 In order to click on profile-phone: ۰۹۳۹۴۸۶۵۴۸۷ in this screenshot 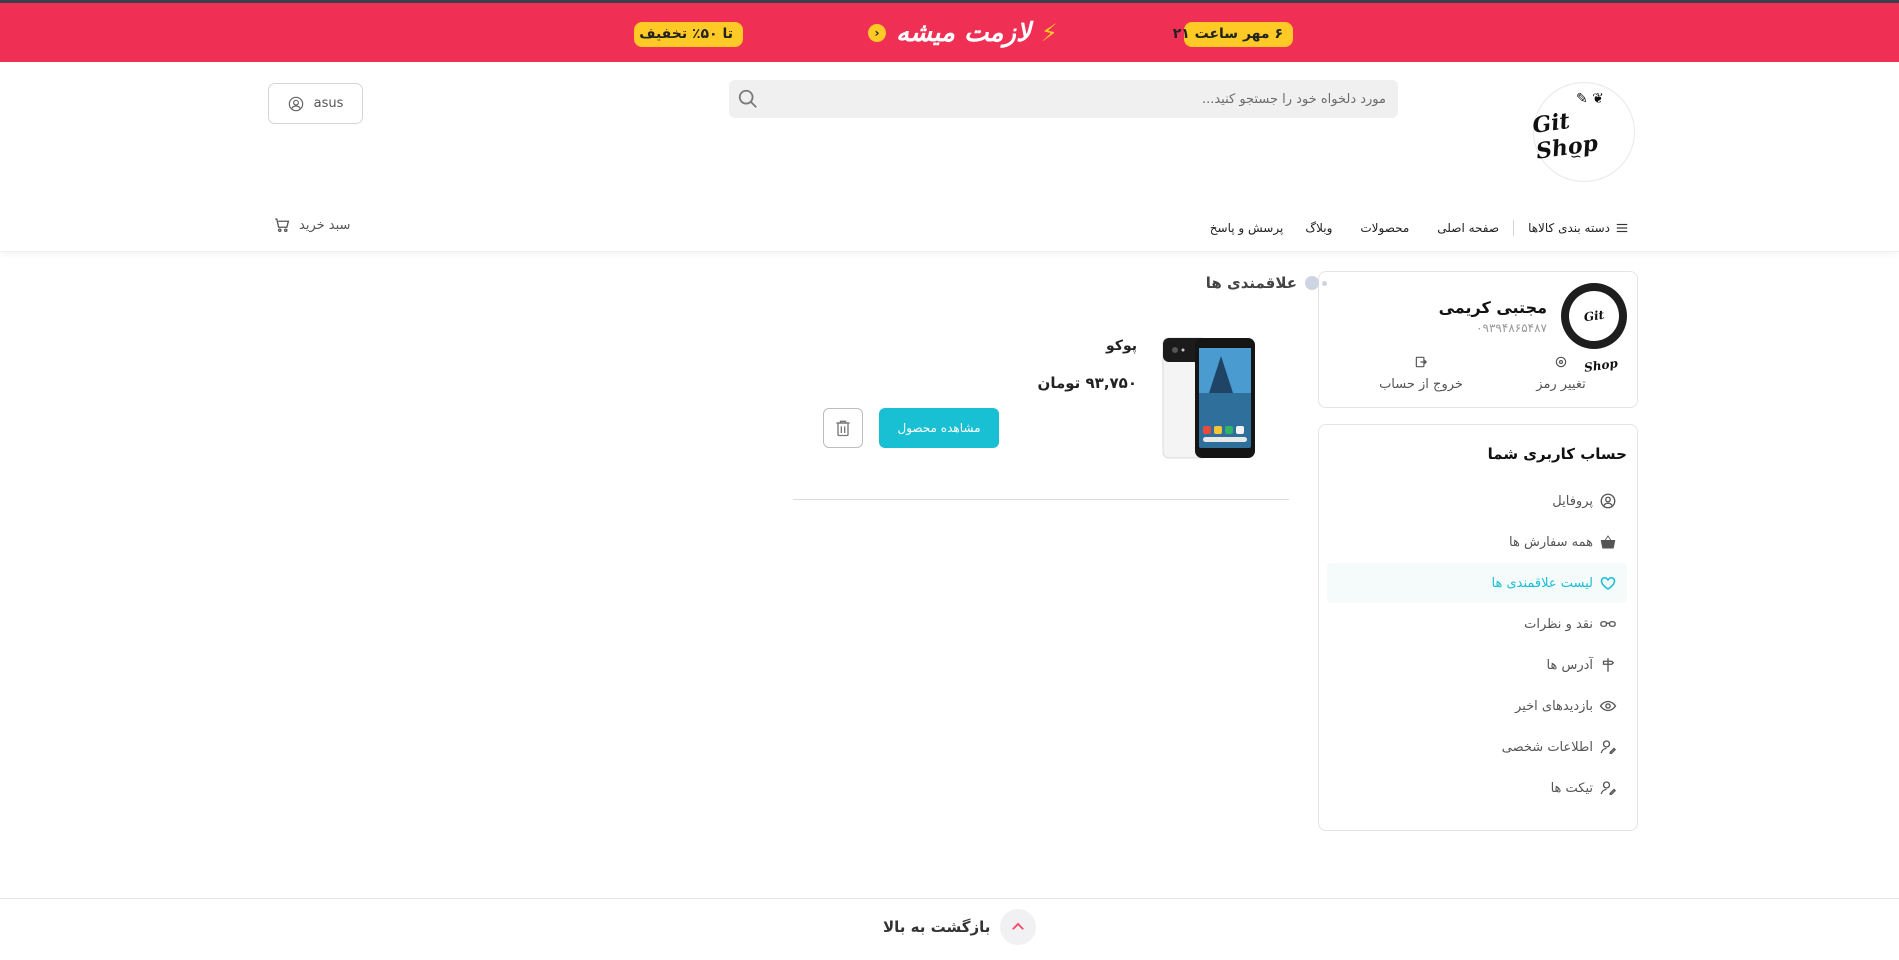, I will do `click(1511, 328)`.